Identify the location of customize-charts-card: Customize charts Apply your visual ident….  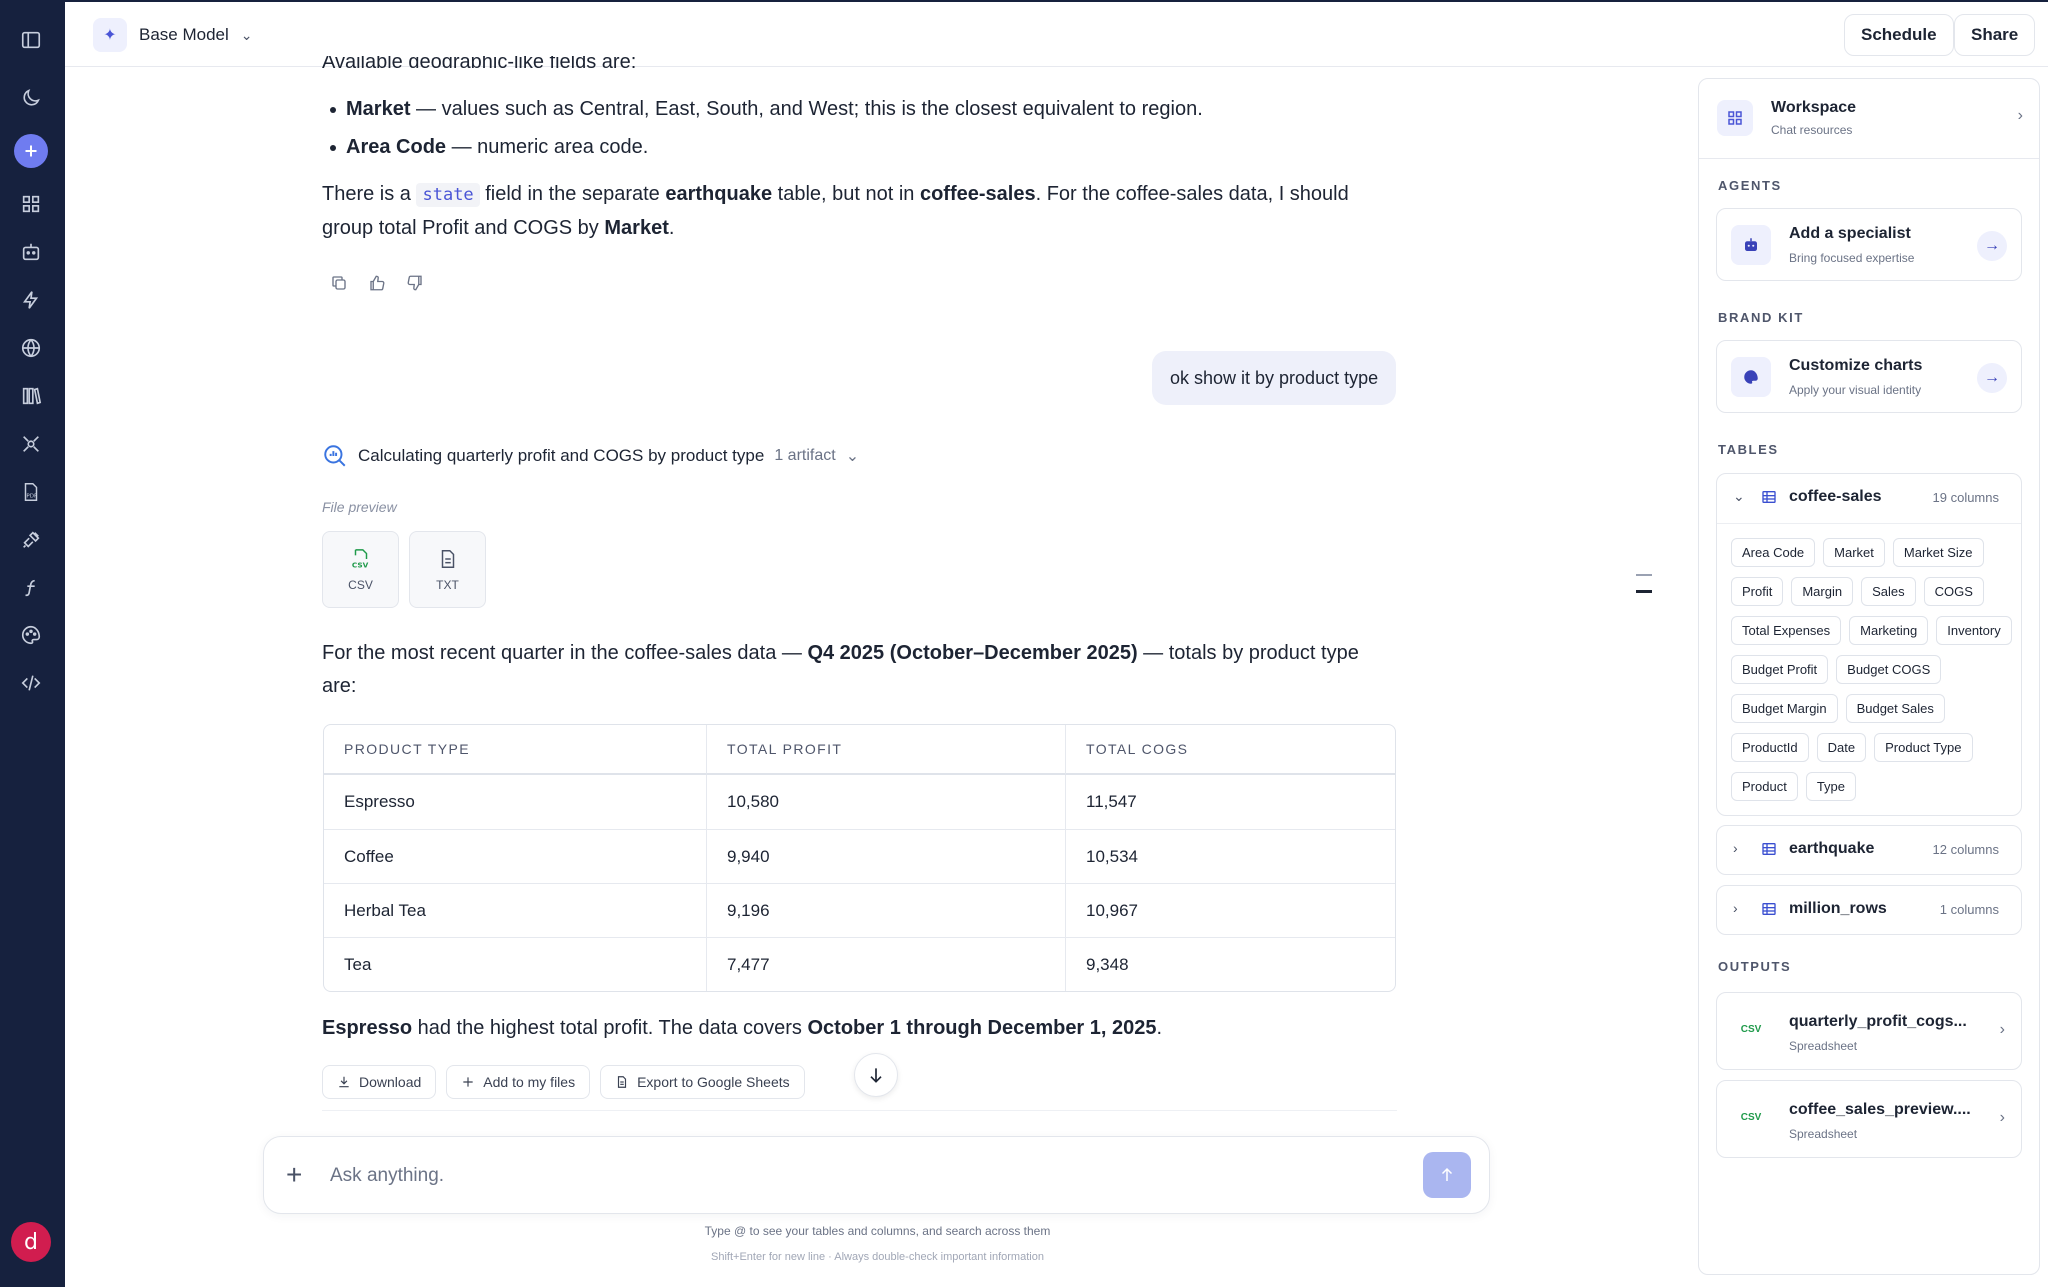
(1869, 376).